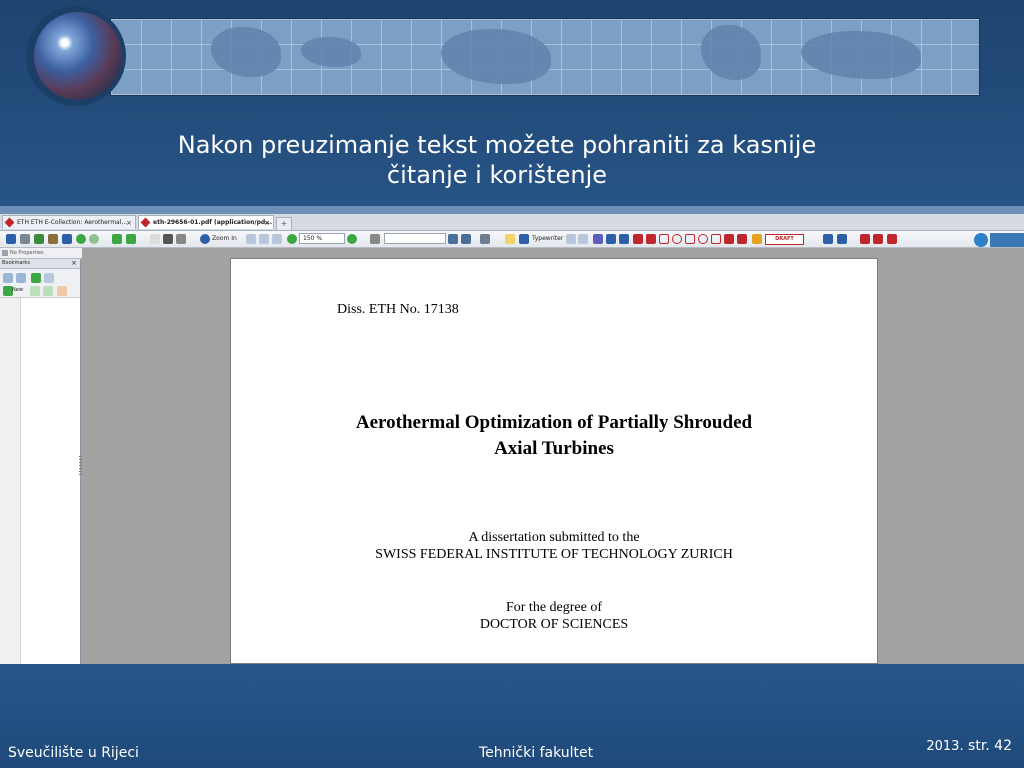  What do you see at coordinates (554, 624) in the screenshot?
I see `pdf-degree-line2: DOCTOR OF SCIENCES` at bounding box center [554, 624].